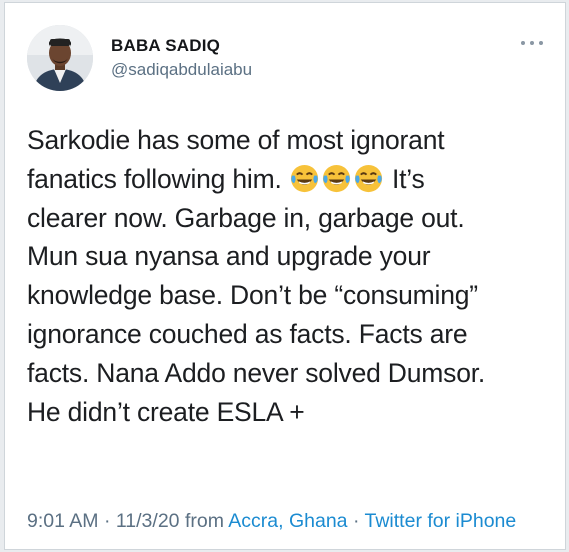 This screenshot has width=569, height=552. What do you see at coordinates (408, 178) in the screenshot?
I see `tweet-line-text: It’s` at bounding box center [408, 178].